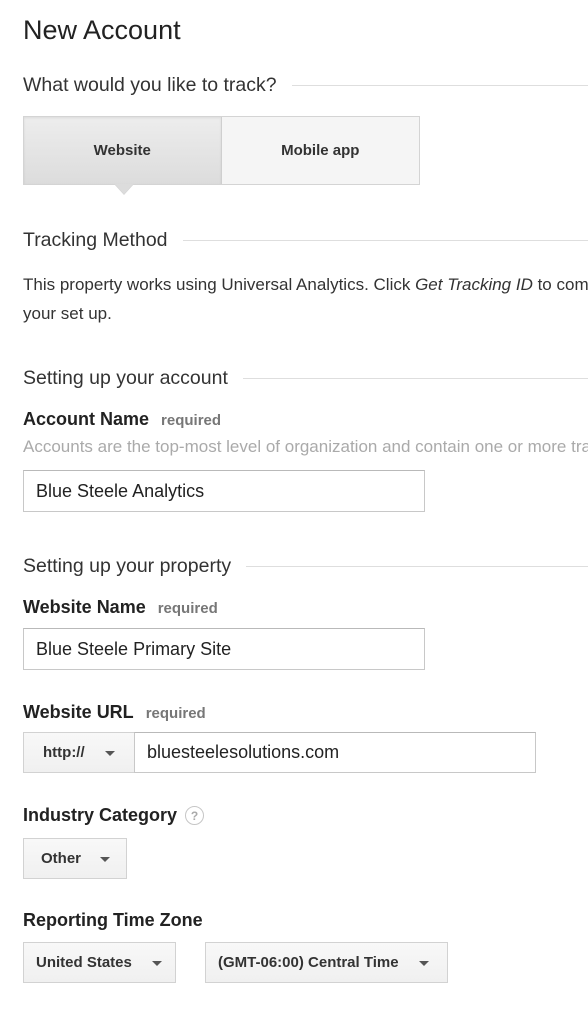 The image size is (588, 1024). Describe the element at coordinates (78, 712) in the screenshot. I see `website-url-label-text: Website URL` at that location.